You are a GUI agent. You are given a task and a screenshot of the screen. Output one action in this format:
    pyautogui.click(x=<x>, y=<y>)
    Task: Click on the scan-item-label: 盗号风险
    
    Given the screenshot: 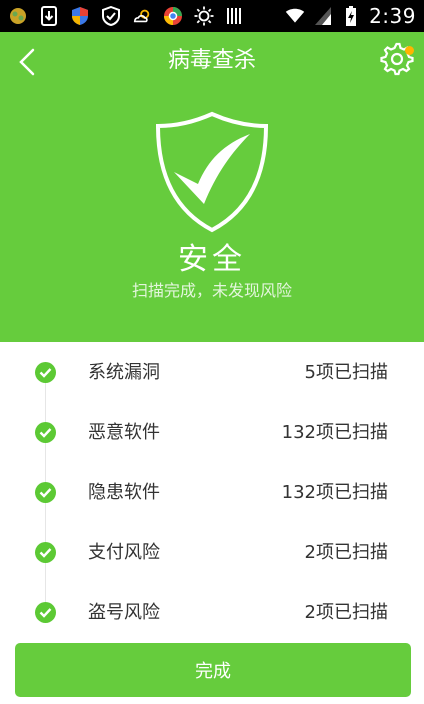 What is the action you would take?
    pyautogui.click(x=124, y=612)
    